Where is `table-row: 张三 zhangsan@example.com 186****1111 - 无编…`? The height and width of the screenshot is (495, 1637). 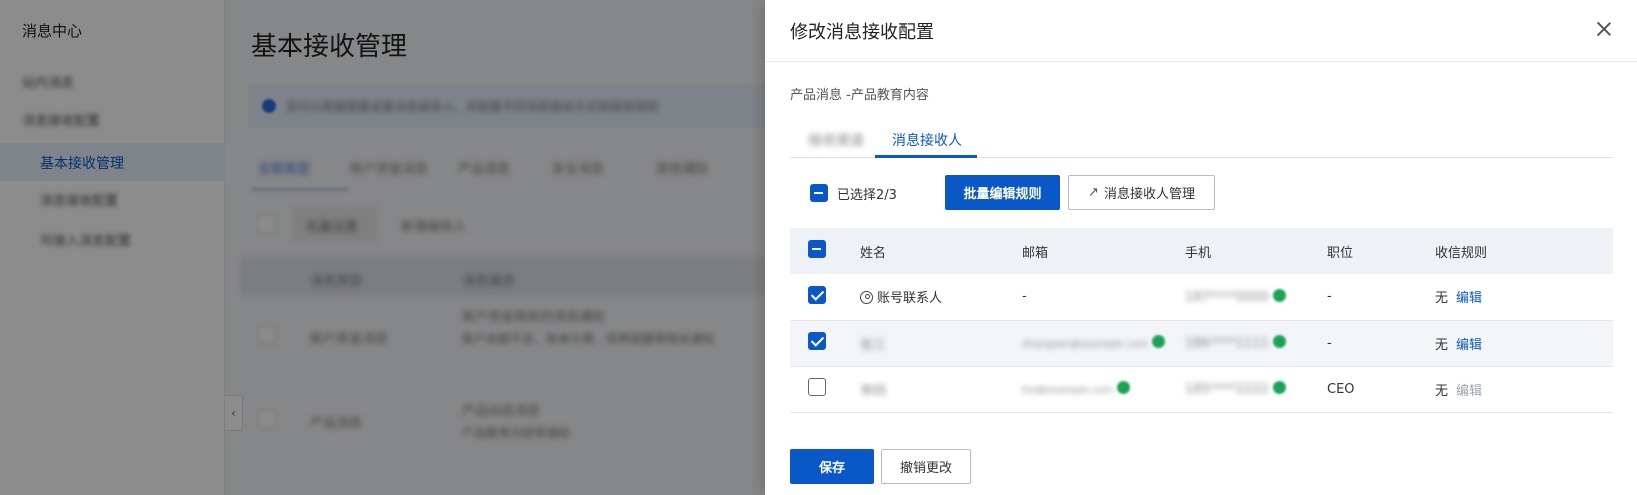
table-row: 张三 zhangsan@example.com 186****1111 - 无编… is located at coordinates (1201, 343).